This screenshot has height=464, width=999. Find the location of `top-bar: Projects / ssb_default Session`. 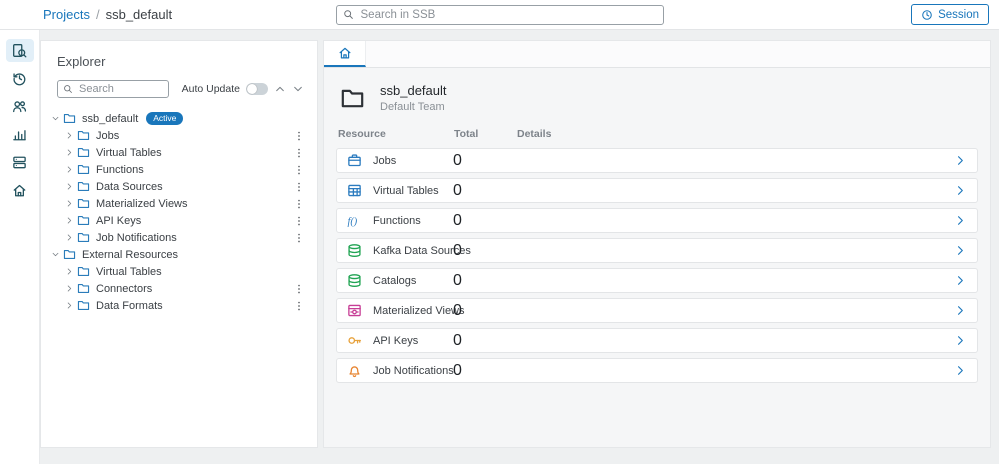

top-bar: Projects / ssb_default Session is located at coordinates (499, 15).